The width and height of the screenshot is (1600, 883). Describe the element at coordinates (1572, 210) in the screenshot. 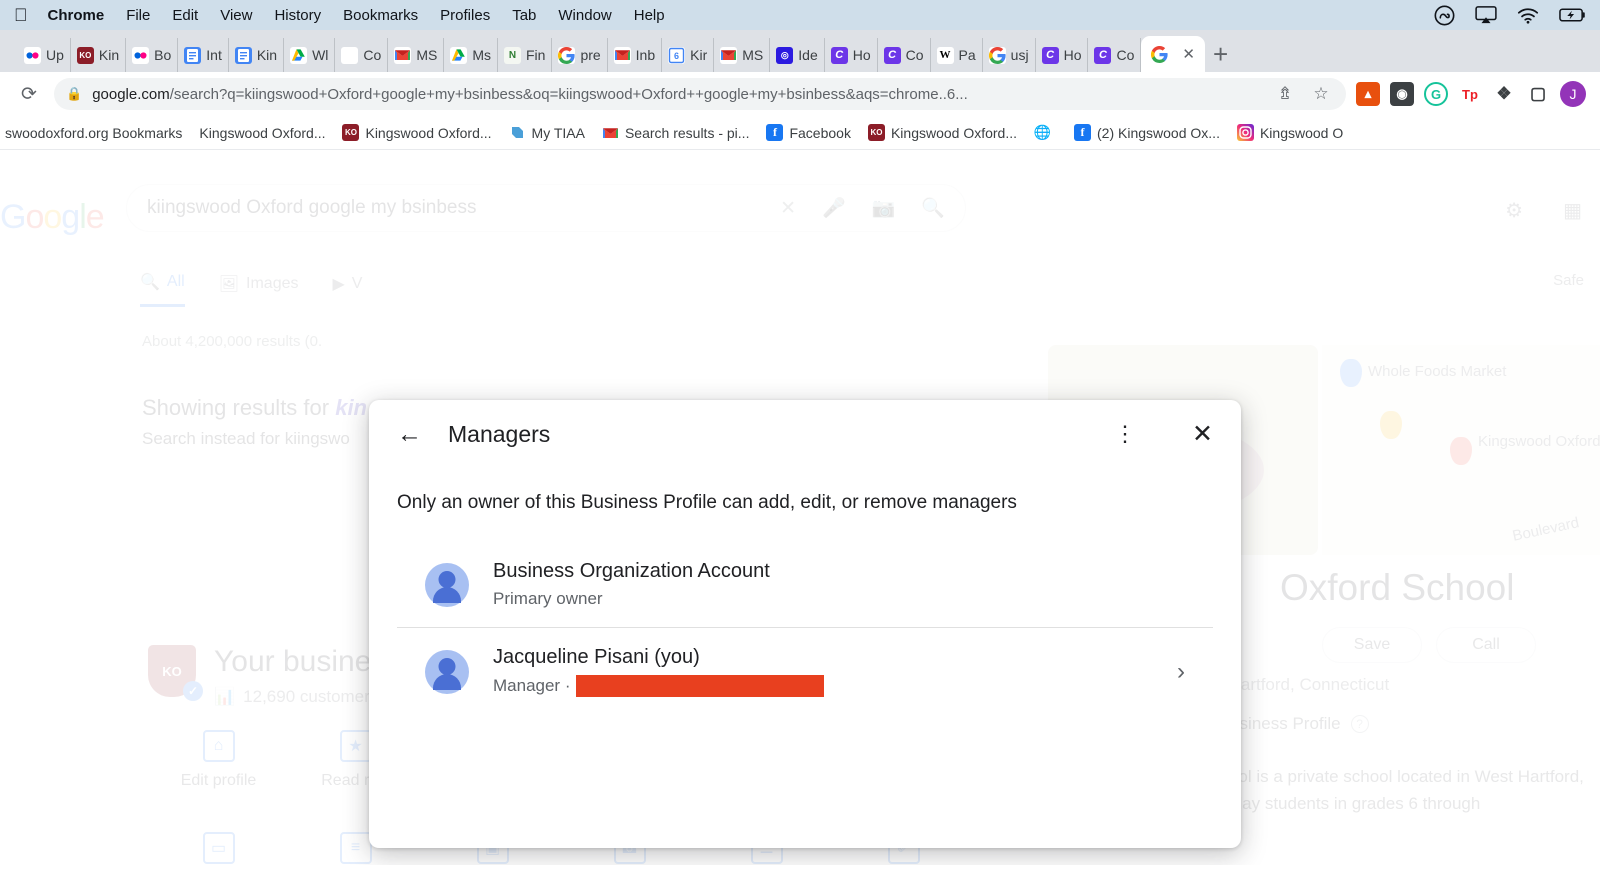

I see `apps-grid-icon: ▦` at that location.